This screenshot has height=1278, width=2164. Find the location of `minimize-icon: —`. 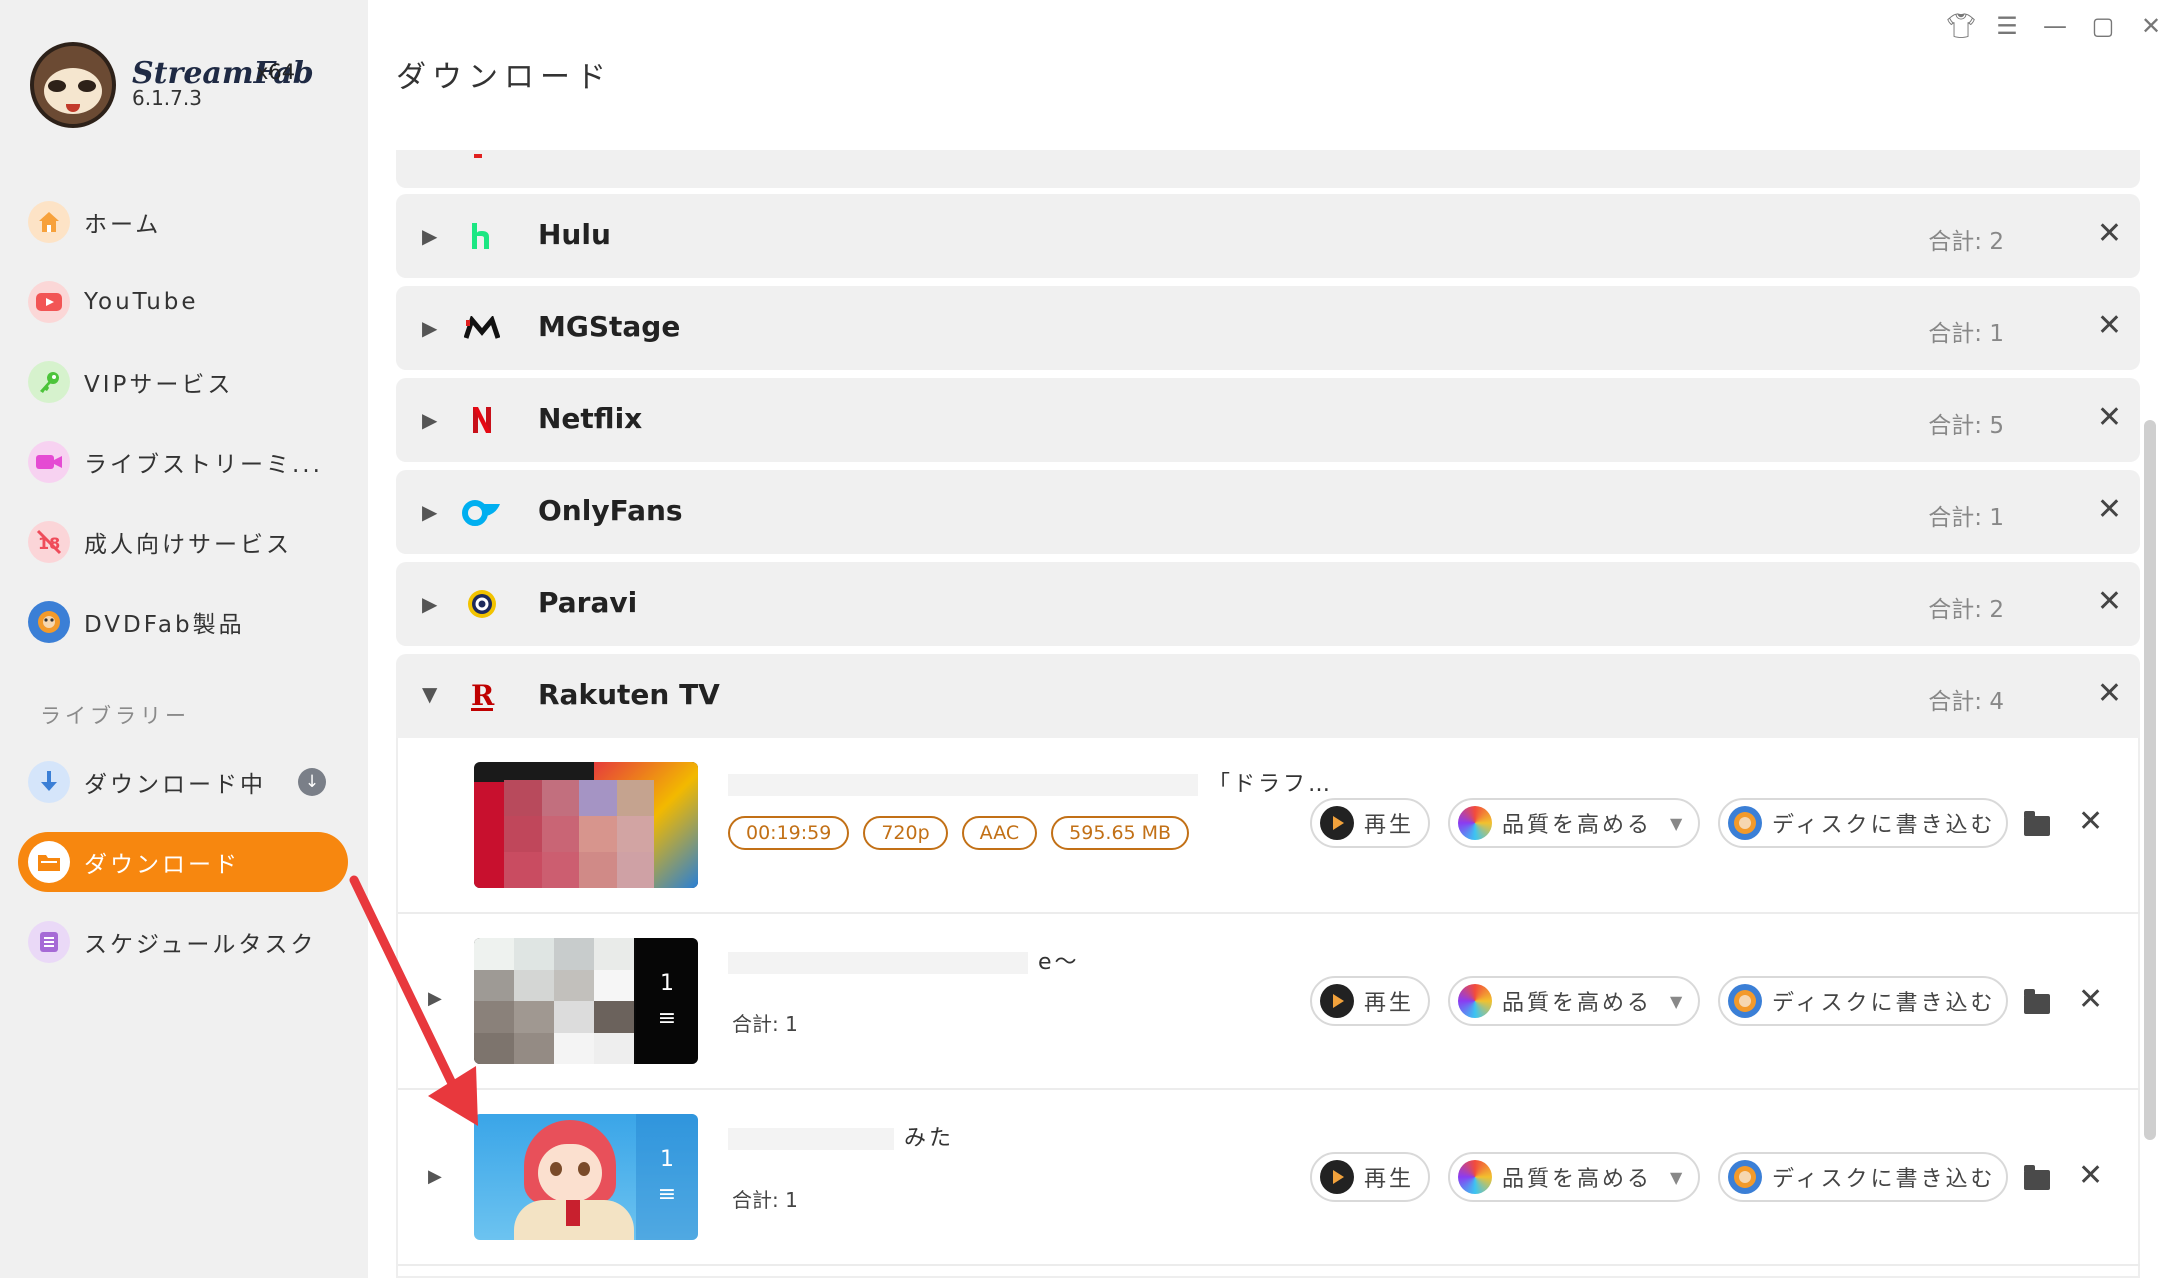

minimize-icon: — is located at coordinates (2055, 26).